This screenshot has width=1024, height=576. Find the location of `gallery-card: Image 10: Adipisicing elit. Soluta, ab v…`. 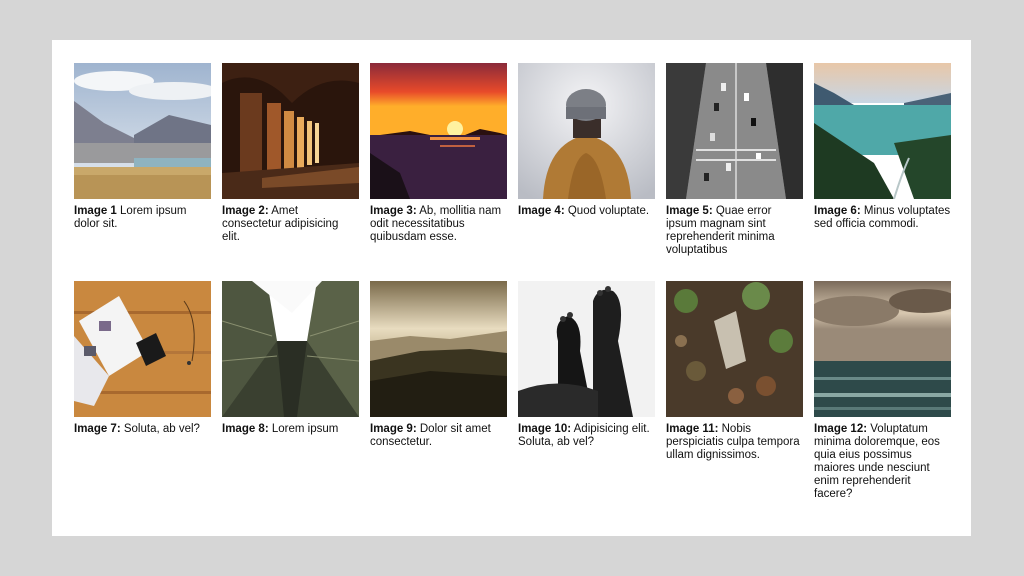

gallery-card: Image 10: Adipisicing elit. Soluta, ab v… is located at coordinates (586, 391).